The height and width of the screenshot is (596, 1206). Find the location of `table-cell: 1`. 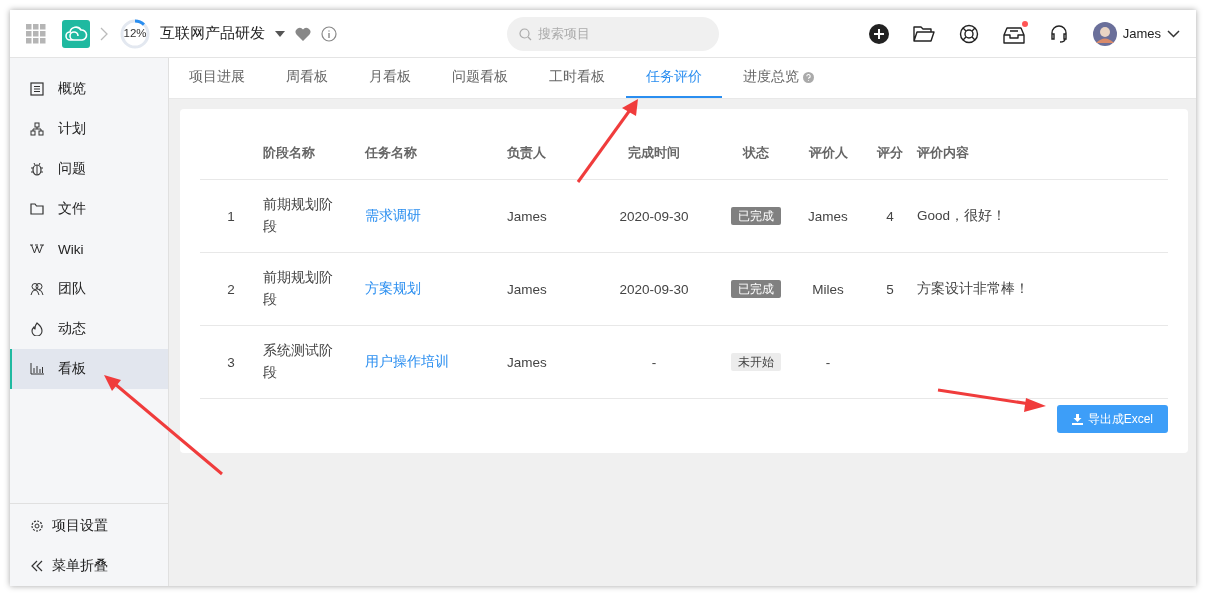

table-cell: 1 is located at coordinates (231, 216).